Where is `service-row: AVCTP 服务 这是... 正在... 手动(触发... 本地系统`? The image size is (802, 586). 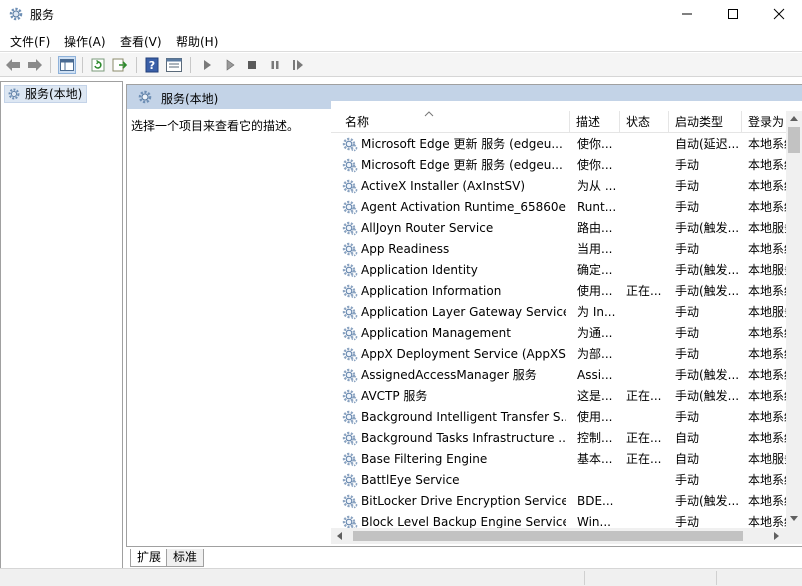
service-row: AVCTP 服务 这是... 正在... 手动(触发... 本地系统 is located at coordinates (559, 396).